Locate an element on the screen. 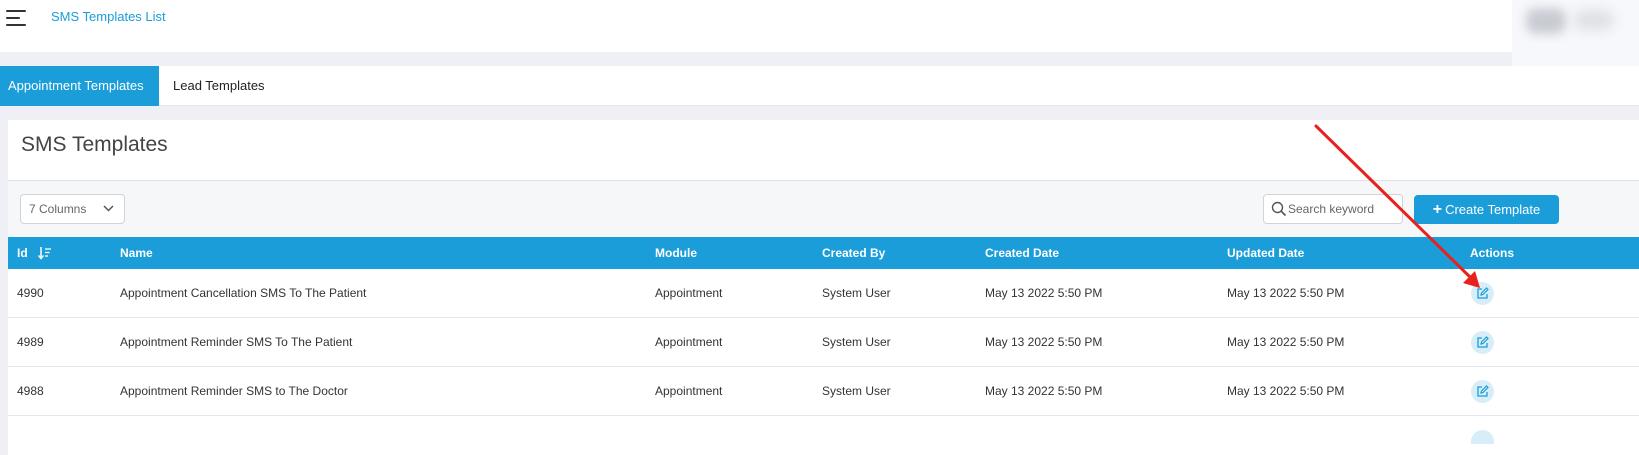 This screenshot has width=1639, height=455. create-template-button: + Create Template is located at coordinates (1486, 209).